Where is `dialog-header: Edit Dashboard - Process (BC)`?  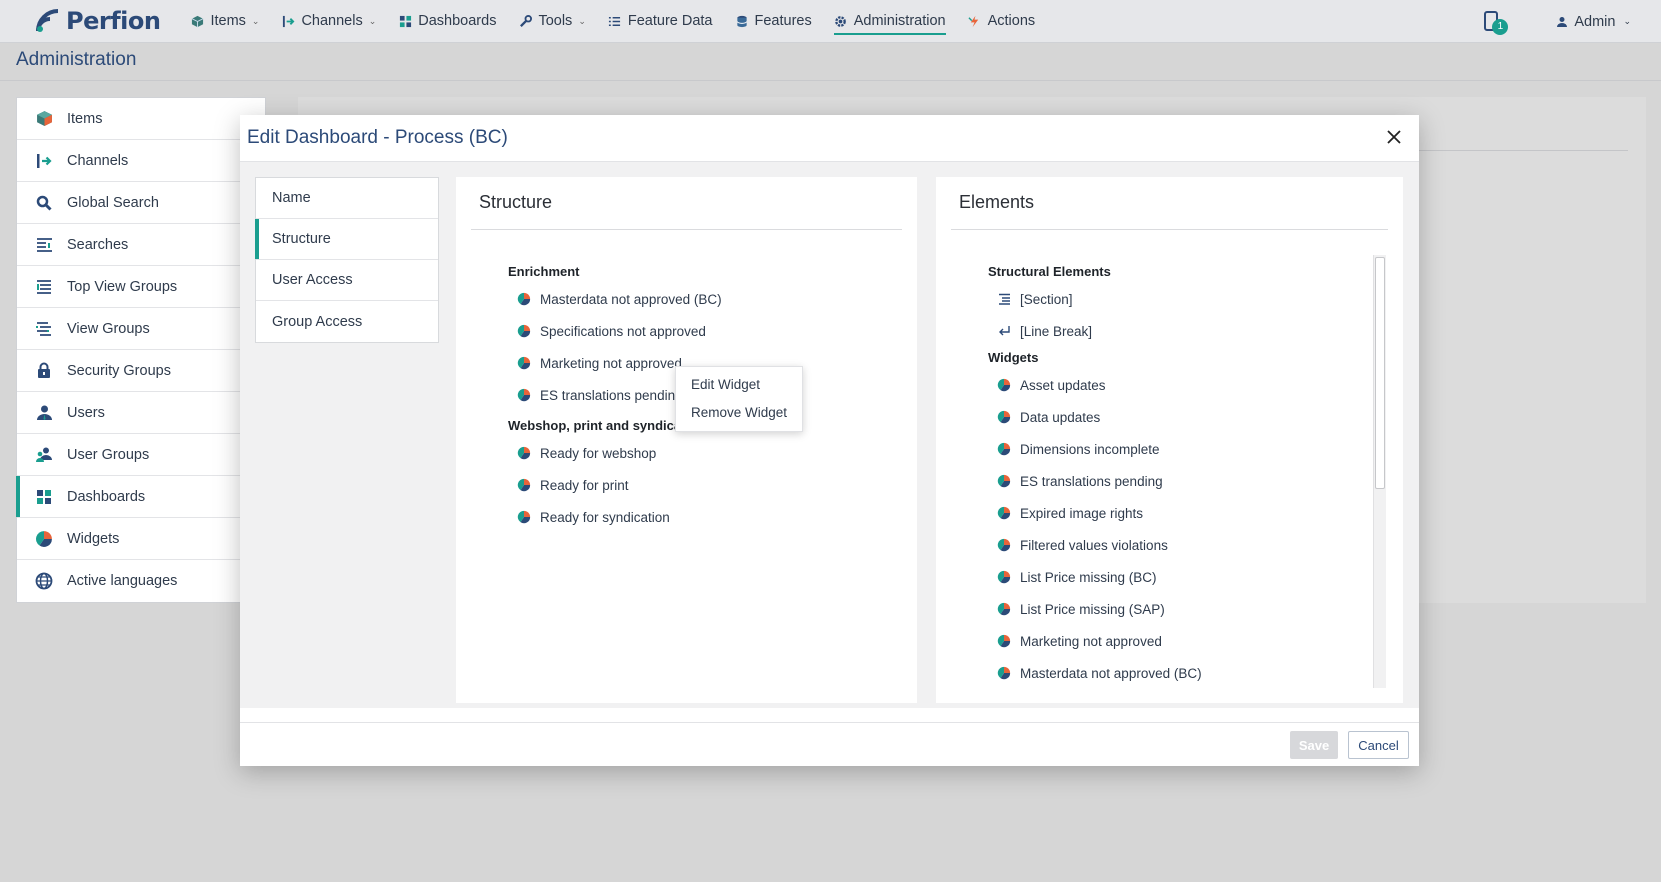 dialog-header: Edit Dashboard - Process (BC) is located at coordinates (829, 138).